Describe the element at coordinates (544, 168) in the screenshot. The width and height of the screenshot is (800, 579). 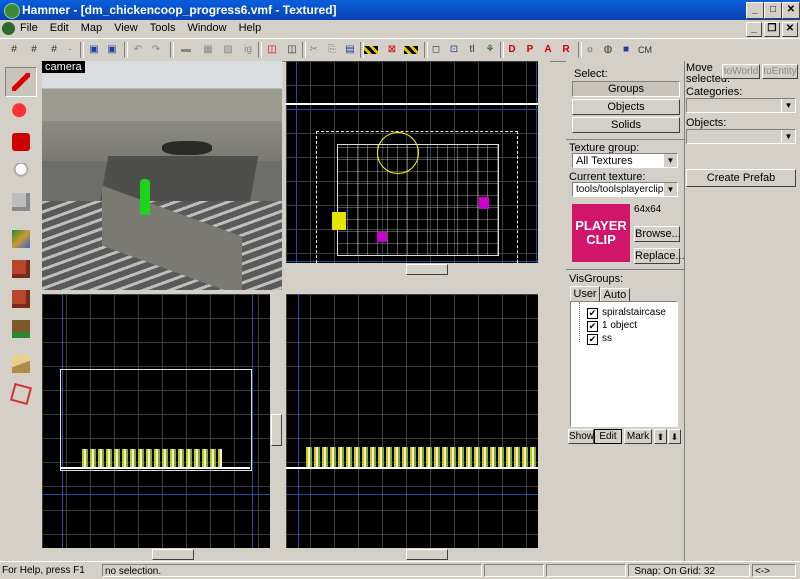
I see `top-view-vertical-scrollbar` at that location.